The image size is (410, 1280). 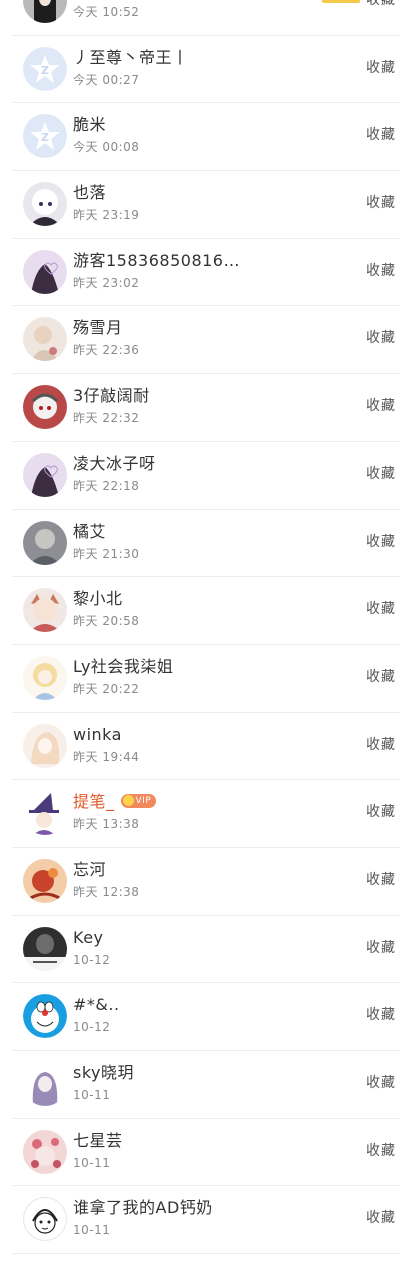 I want to click on visitor-name: 谁拿了我的AD钙奶, so click(x=143, y=1208).